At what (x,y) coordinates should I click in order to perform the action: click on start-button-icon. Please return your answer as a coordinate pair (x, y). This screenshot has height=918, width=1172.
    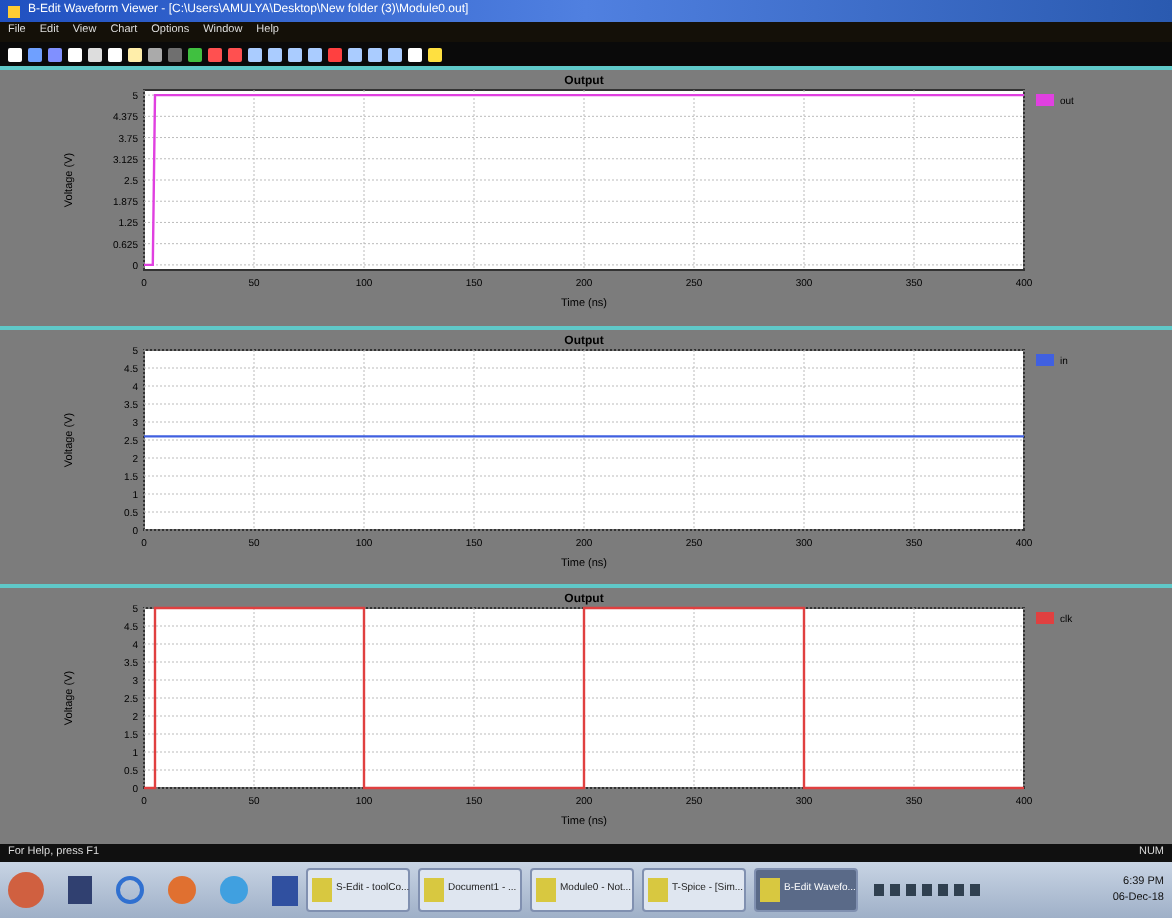
    Looking at the image, I should click on (26, 890).